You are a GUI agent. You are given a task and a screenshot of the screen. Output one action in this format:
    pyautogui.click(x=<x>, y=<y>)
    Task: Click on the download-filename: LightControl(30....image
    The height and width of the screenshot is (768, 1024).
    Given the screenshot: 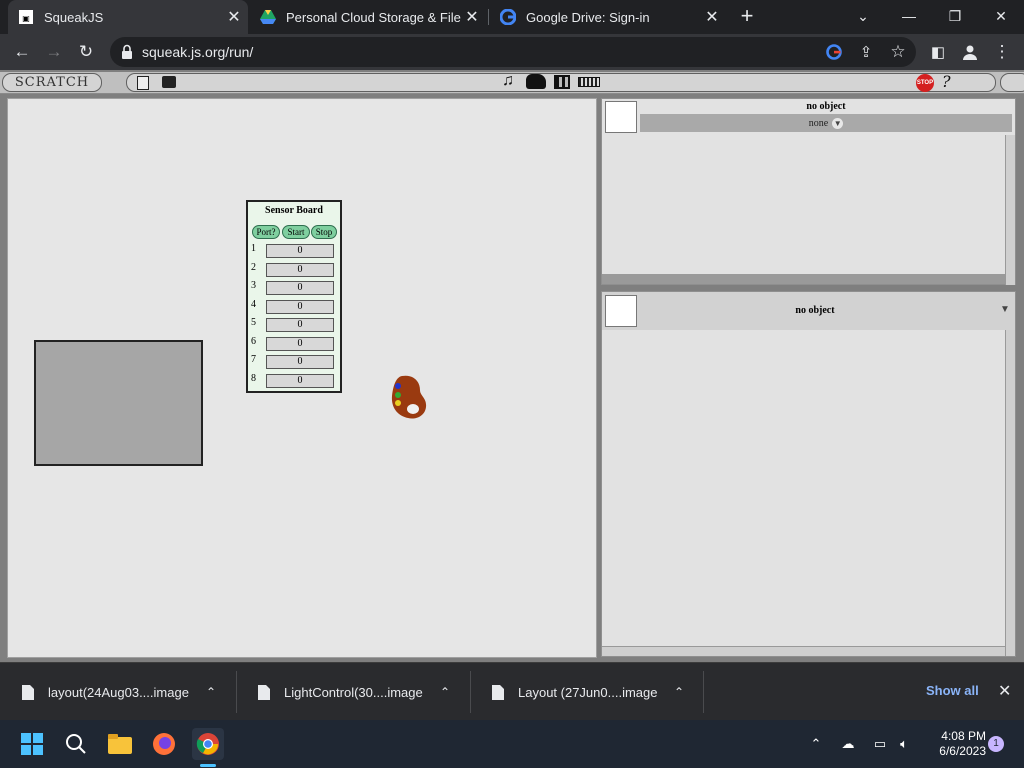 What is the action you would take?
    pyautogui.click(x=353, y=692)
    